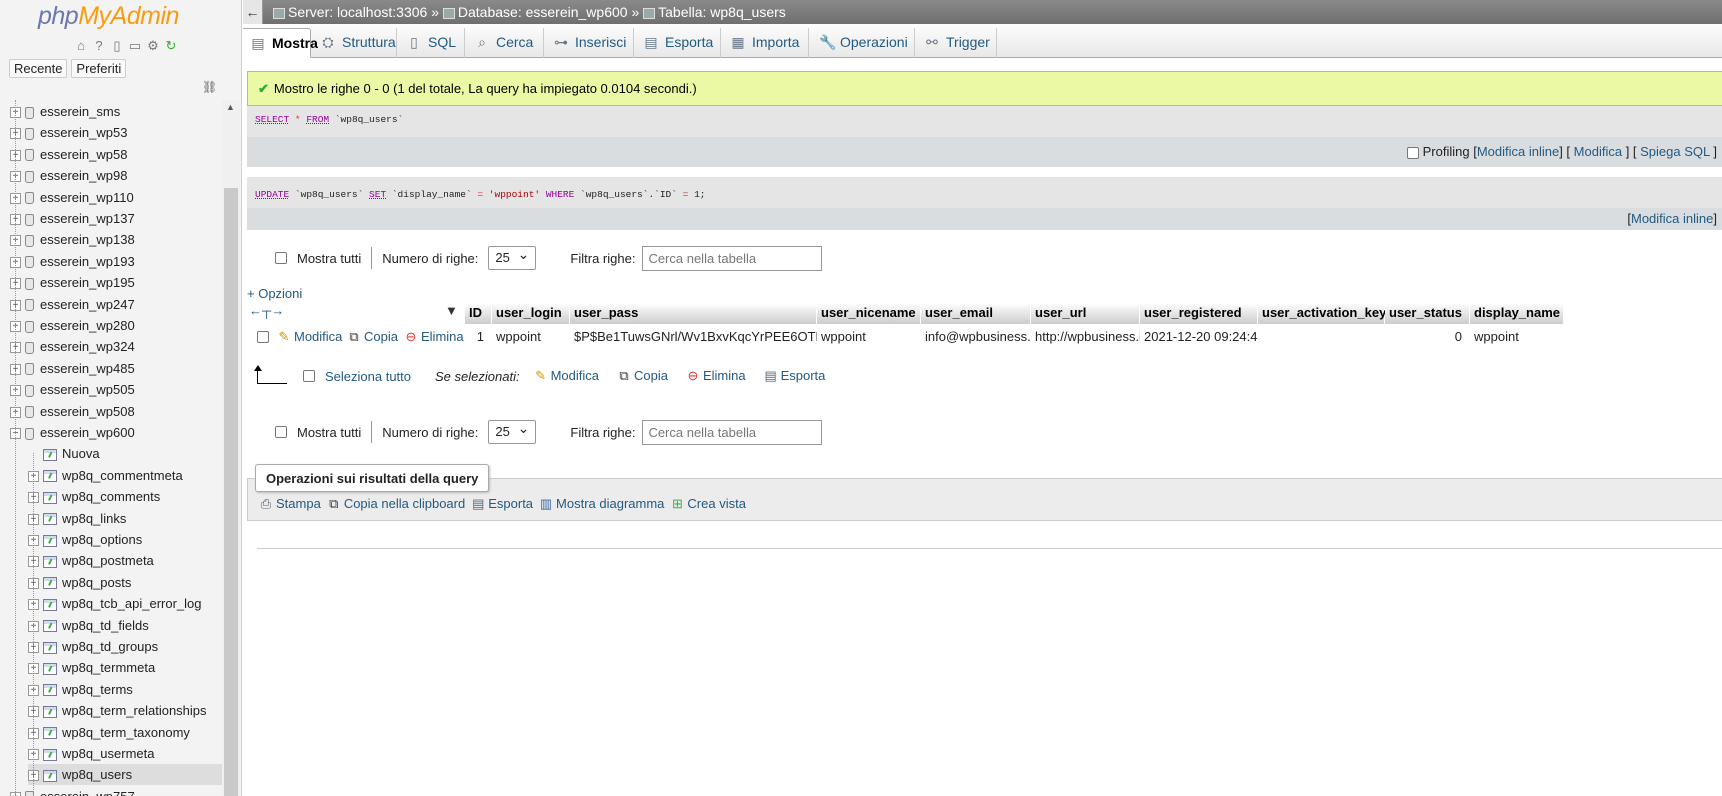 The height and width of the screenshot is (796, 1722). Describe the element at coordinates (116, 154) in the screenshot. I see `tree-item-database: + esserein_wp58` at that location.